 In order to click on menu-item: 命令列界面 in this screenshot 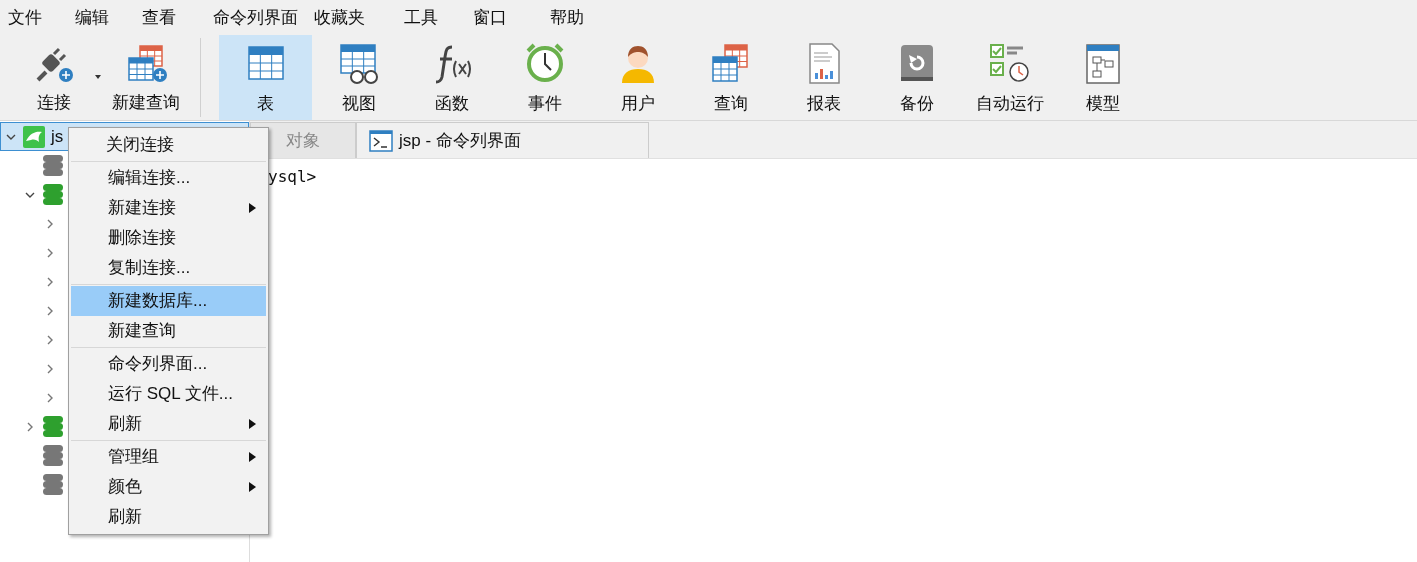, I will do `click(263, 17)`.